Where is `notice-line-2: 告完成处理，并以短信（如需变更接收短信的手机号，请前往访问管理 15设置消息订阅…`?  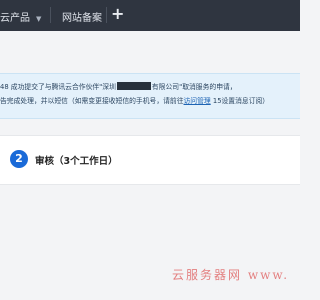 notice-line-2: 告完成处理，并以短信（如需变更接收短信的手机号，请前往访问管理 15设置消息订阅… is located at coordinates (134, 101).